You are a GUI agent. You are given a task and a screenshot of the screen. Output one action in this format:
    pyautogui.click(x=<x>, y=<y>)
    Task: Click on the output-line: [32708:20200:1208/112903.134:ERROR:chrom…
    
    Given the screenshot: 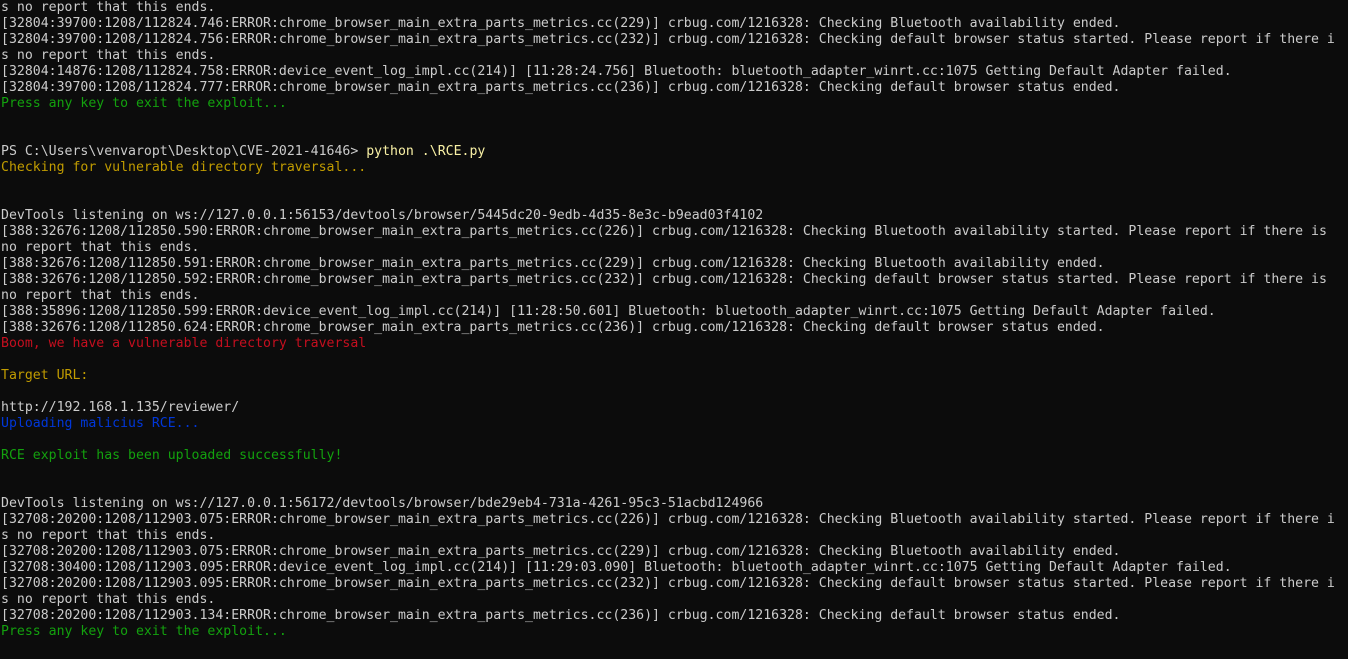 What is the action you would take?
    pyautogui.click(x=674, y=616)
    